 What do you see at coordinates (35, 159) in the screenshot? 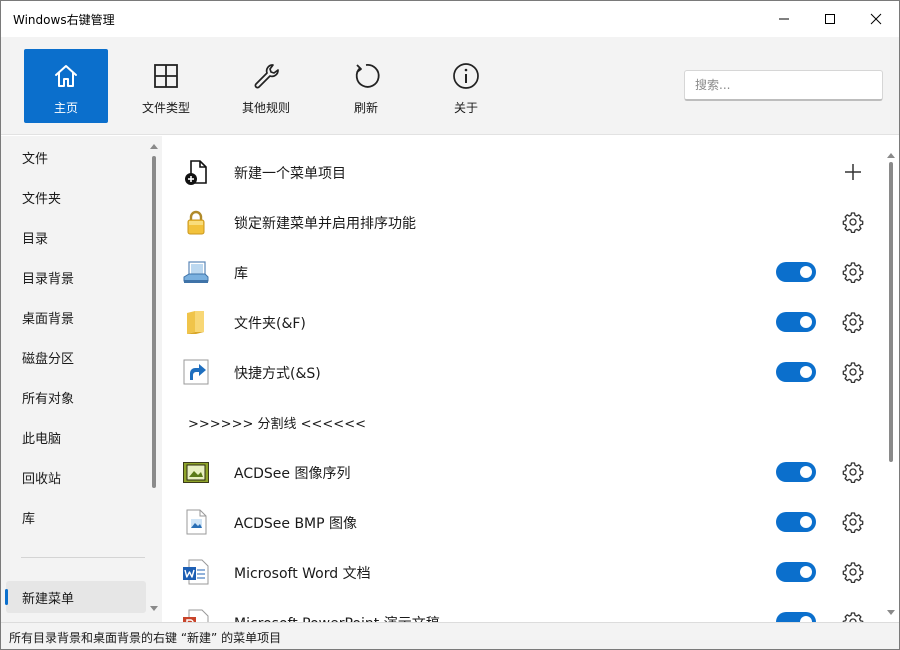
I see `sidebar-item-label: 文件` at bounding box center [35, 159].